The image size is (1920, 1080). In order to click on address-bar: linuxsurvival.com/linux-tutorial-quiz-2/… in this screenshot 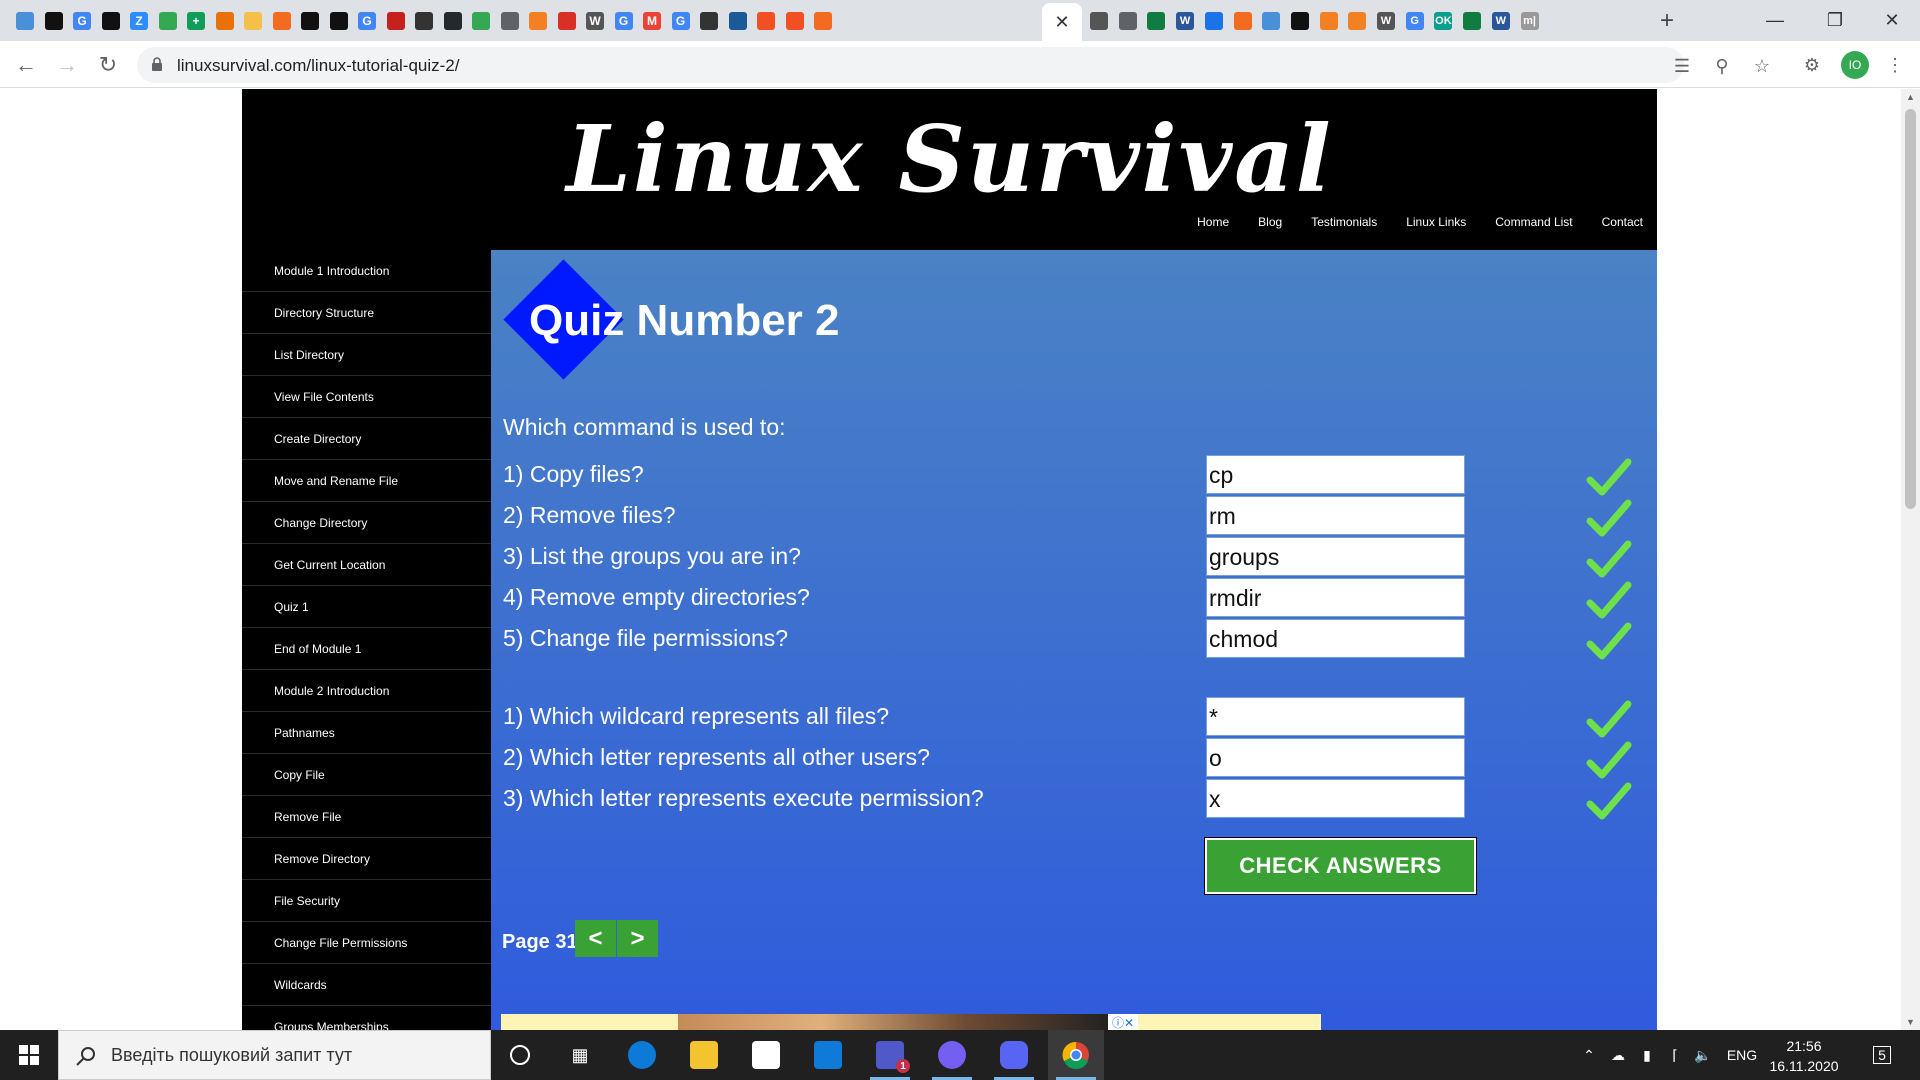, I will do `click(953, 65)`.